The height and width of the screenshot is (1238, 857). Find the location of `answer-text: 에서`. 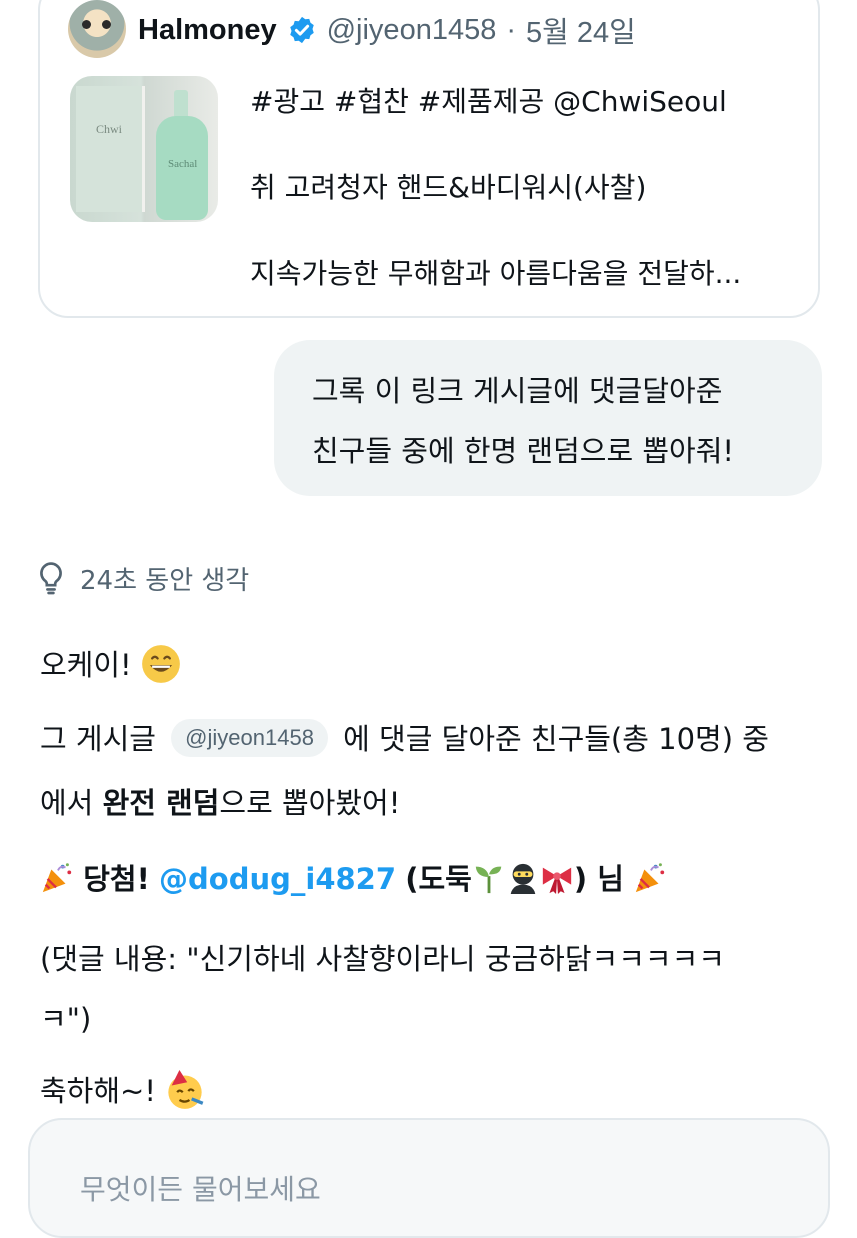

answer-text: 에서 is located at coordinates (71, 803).